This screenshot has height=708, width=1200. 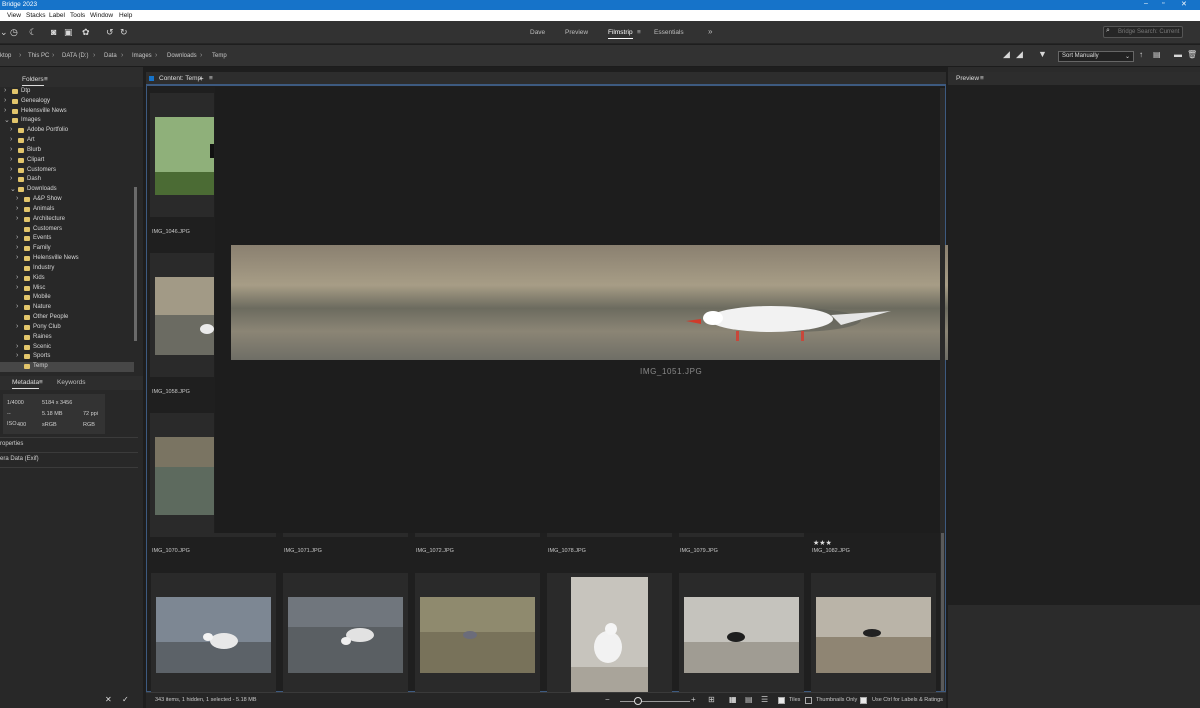 What do you see at coordinates (110, 56) in the screenshot?
I see `breadcrumb-data: Data` at bounding box center [110, 56].